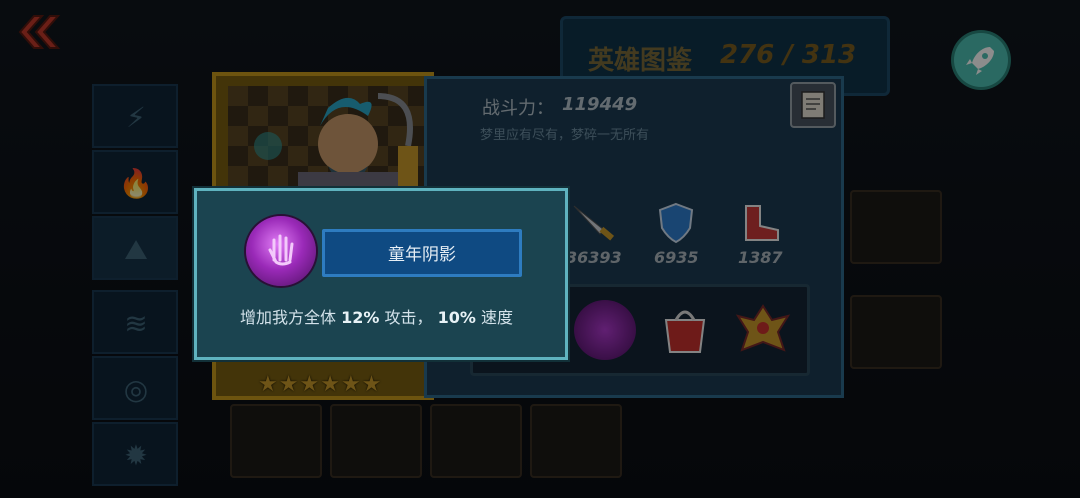 This screenshot has width=1080, height=498. What do you see at coordinates (494, 317) in the screenshot?
I see `desc-suffix: 速度` at bounding box center [494, 317].